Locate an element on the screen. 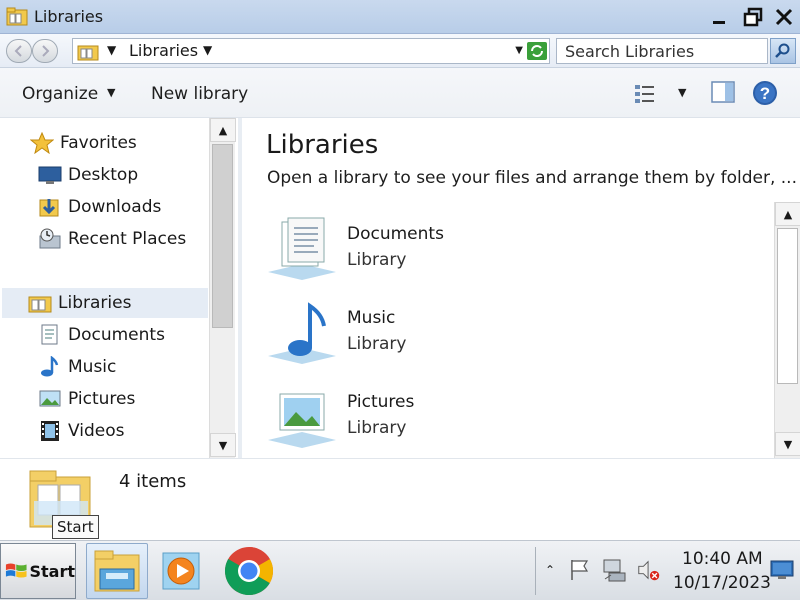  item-count: 4 items is located at coordinates (153, 481).